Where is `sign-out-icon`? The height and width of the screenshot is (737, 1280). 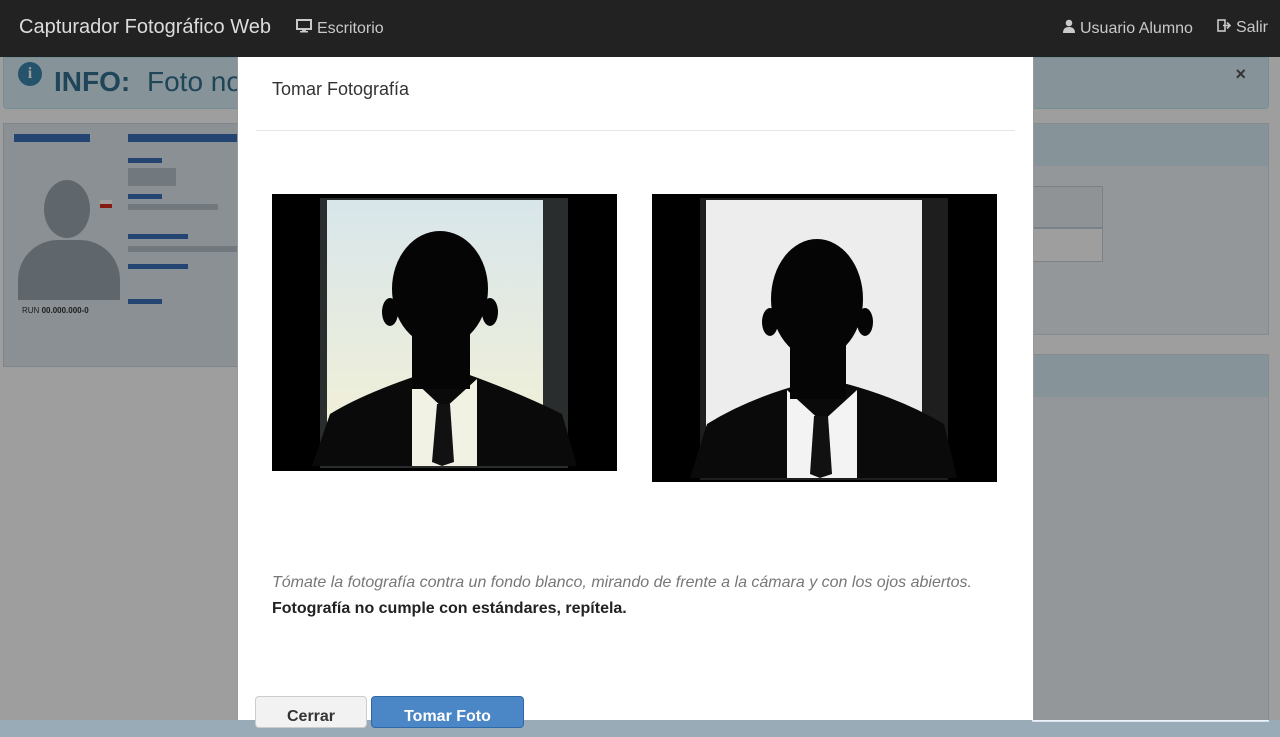
sign-out-icon is located at coordinates (1224, 28).